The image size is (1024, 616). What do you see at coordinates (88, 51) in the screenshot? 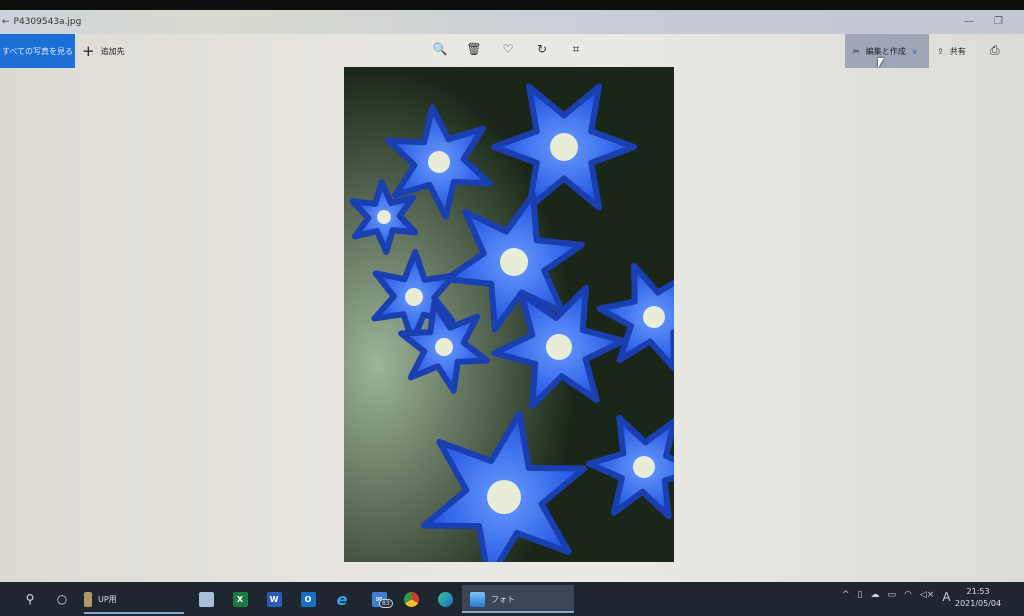
I see `plus-icon: +` at bounding box center [88, 51].